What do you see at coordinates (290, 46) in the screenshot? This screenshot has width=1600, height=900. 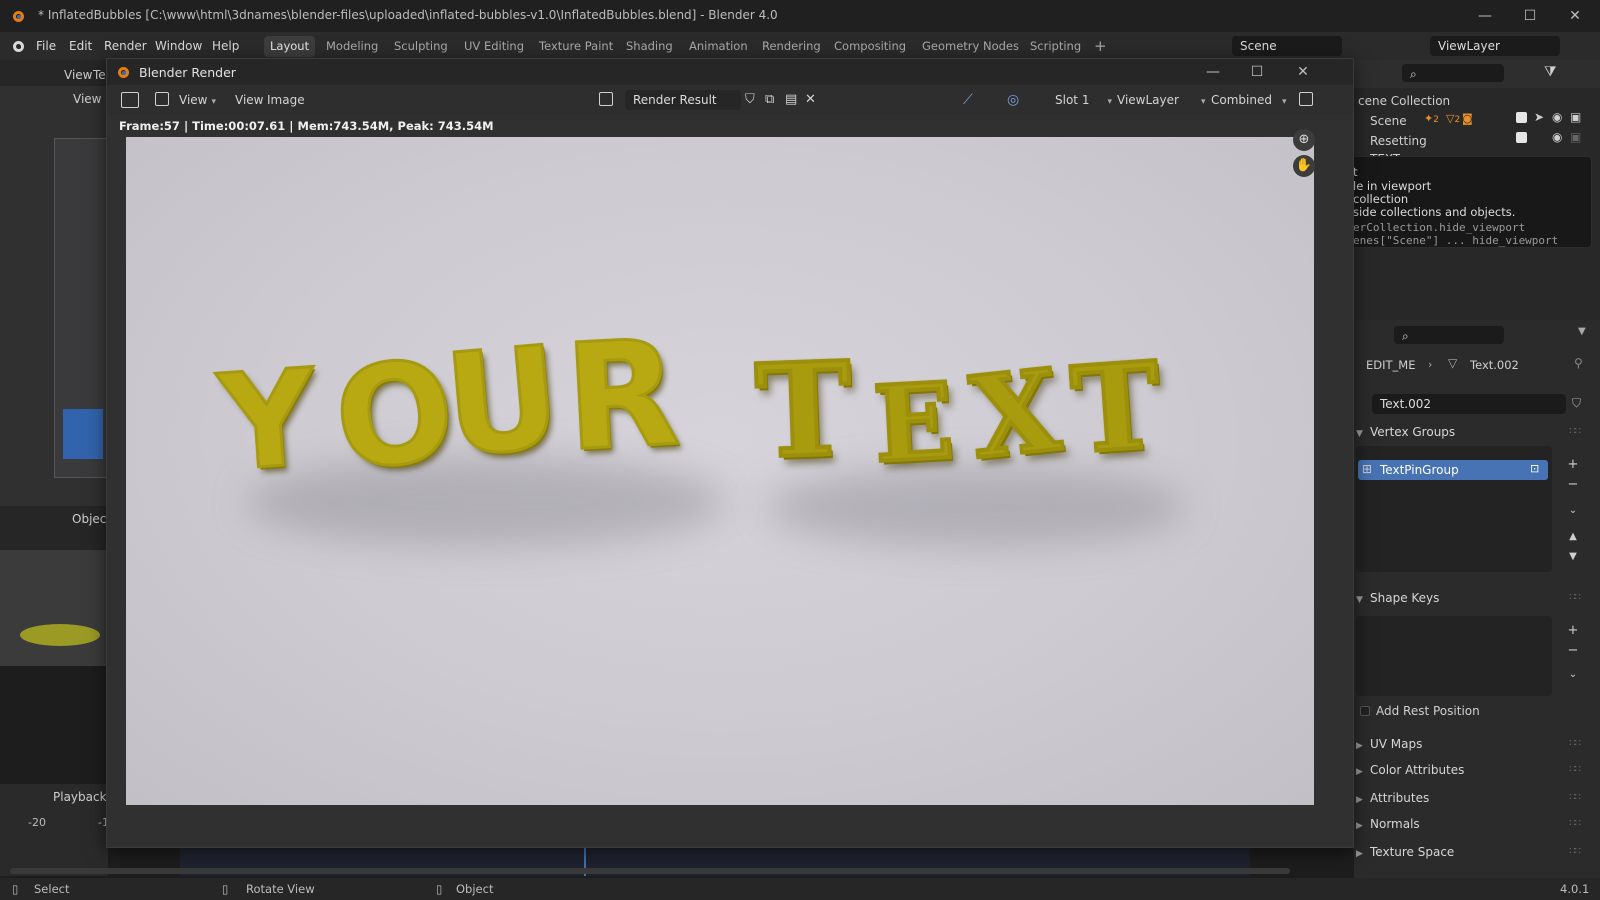 I see `tab-layout: Layout` at bounding box center [290, 46].